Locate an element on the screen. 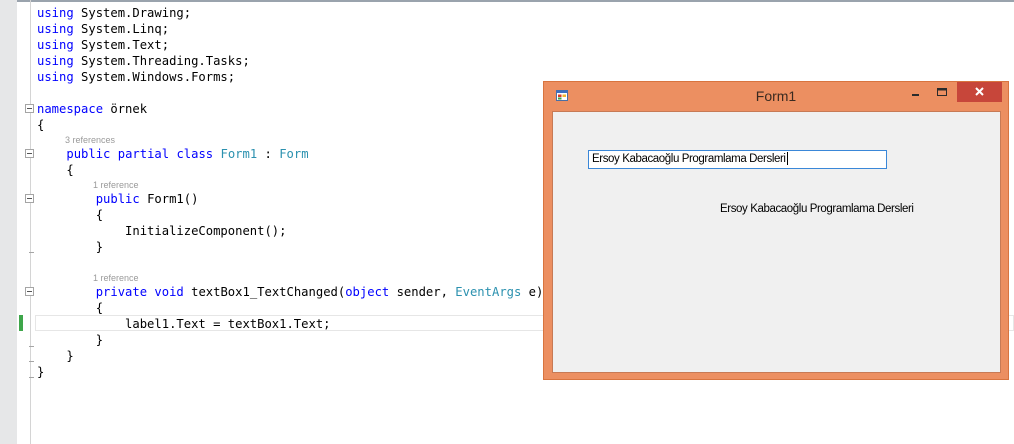 This screenshot has height=444, width=1014. maximize-button is located at coordinates (942, 92).